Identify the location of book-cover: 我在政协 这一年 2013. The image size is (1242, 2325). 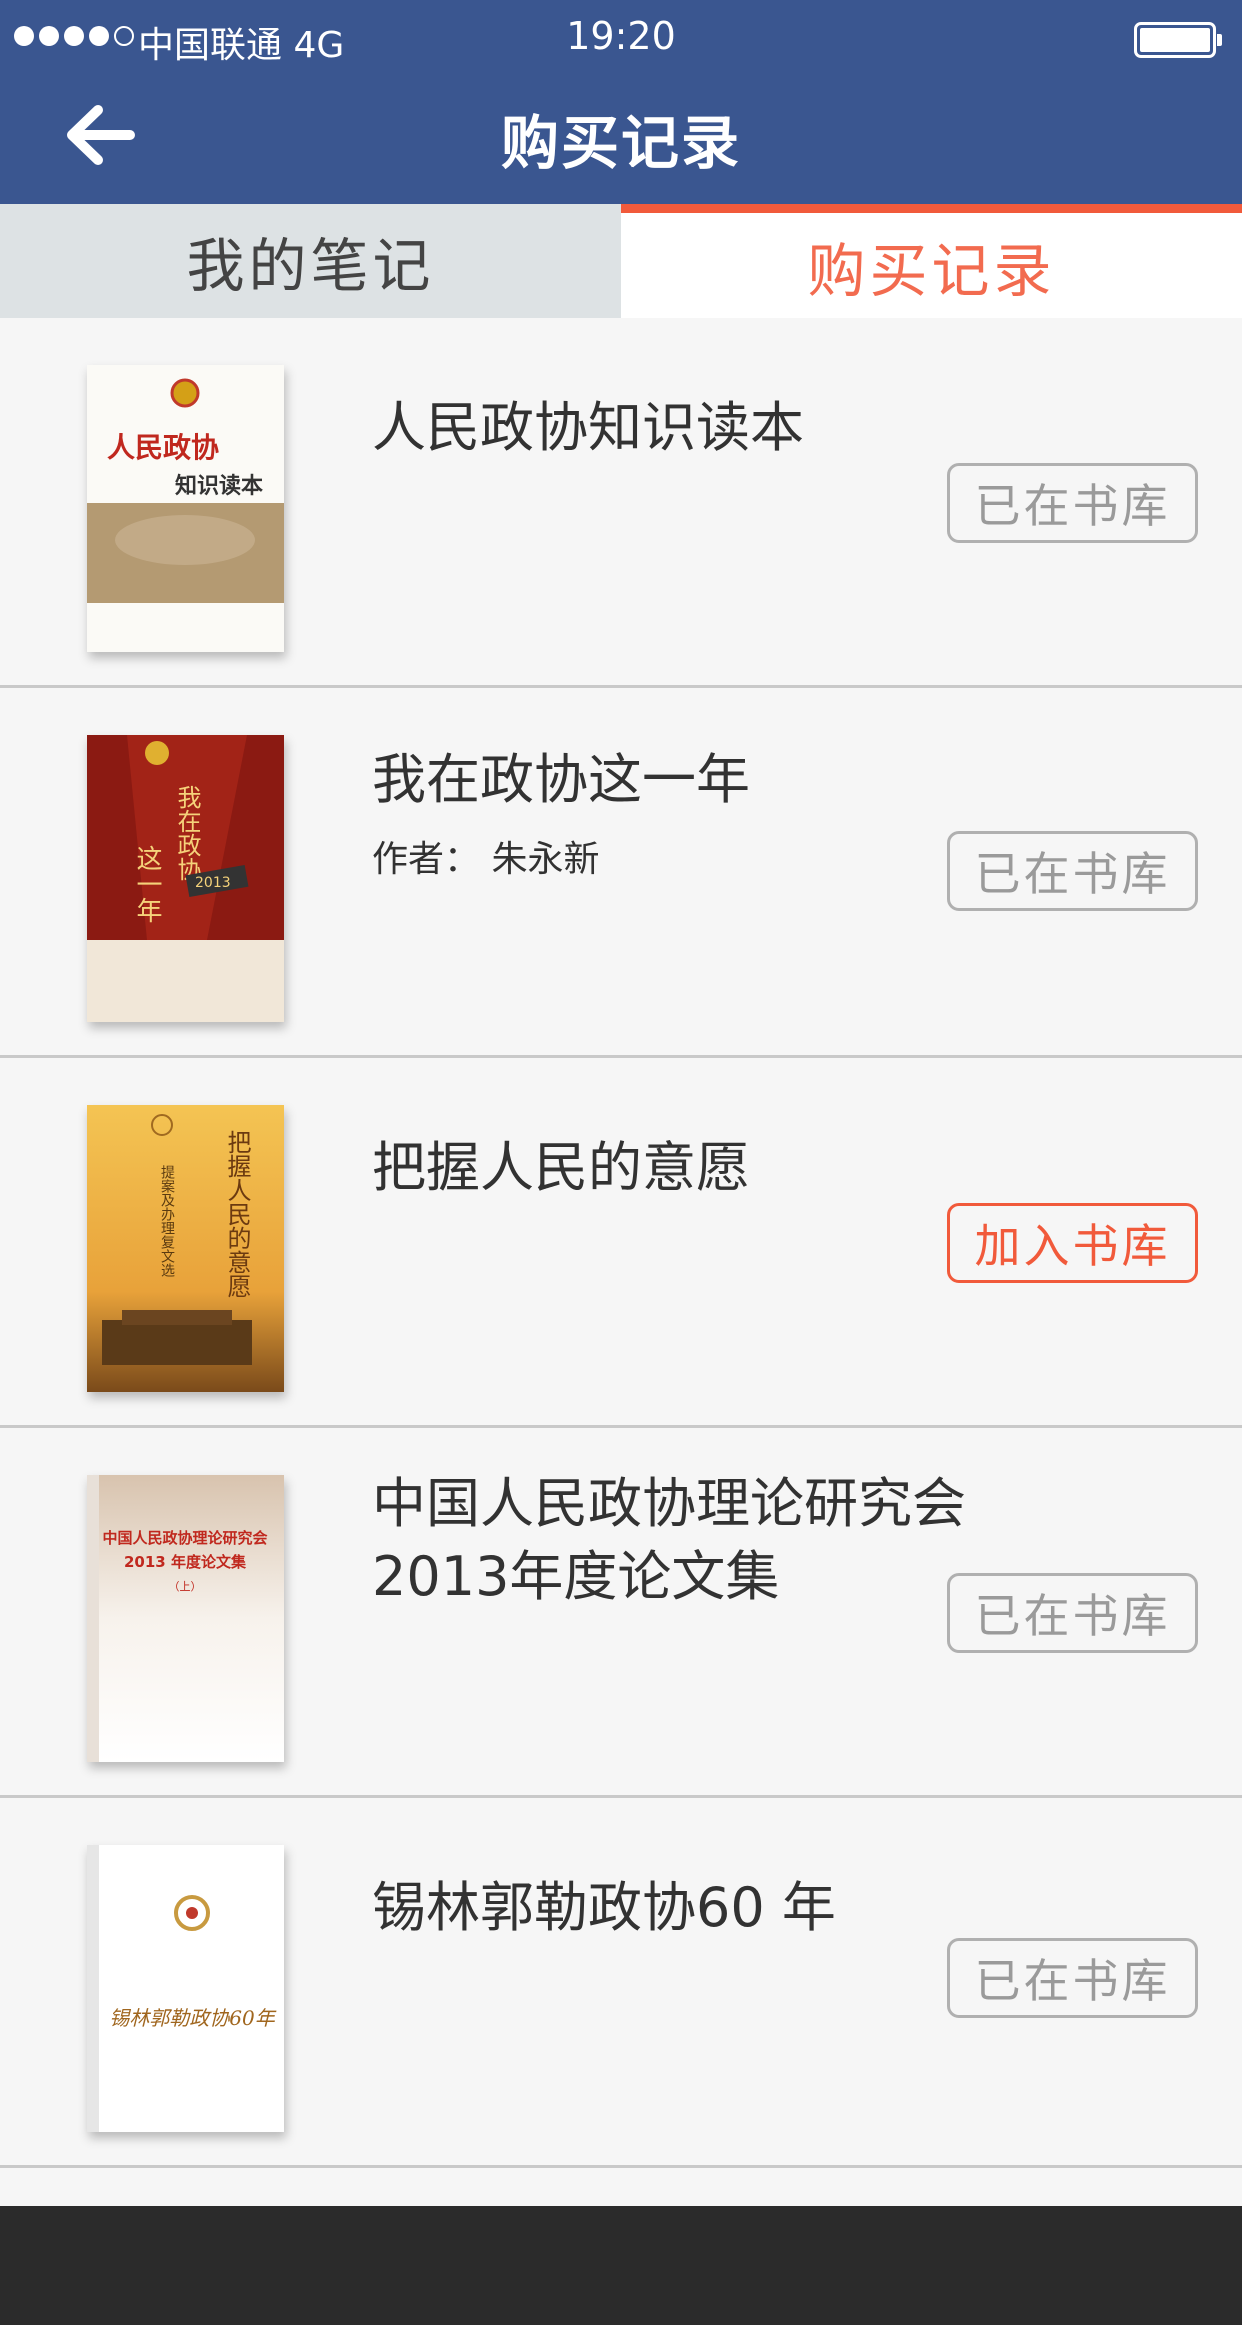
(185, 878).